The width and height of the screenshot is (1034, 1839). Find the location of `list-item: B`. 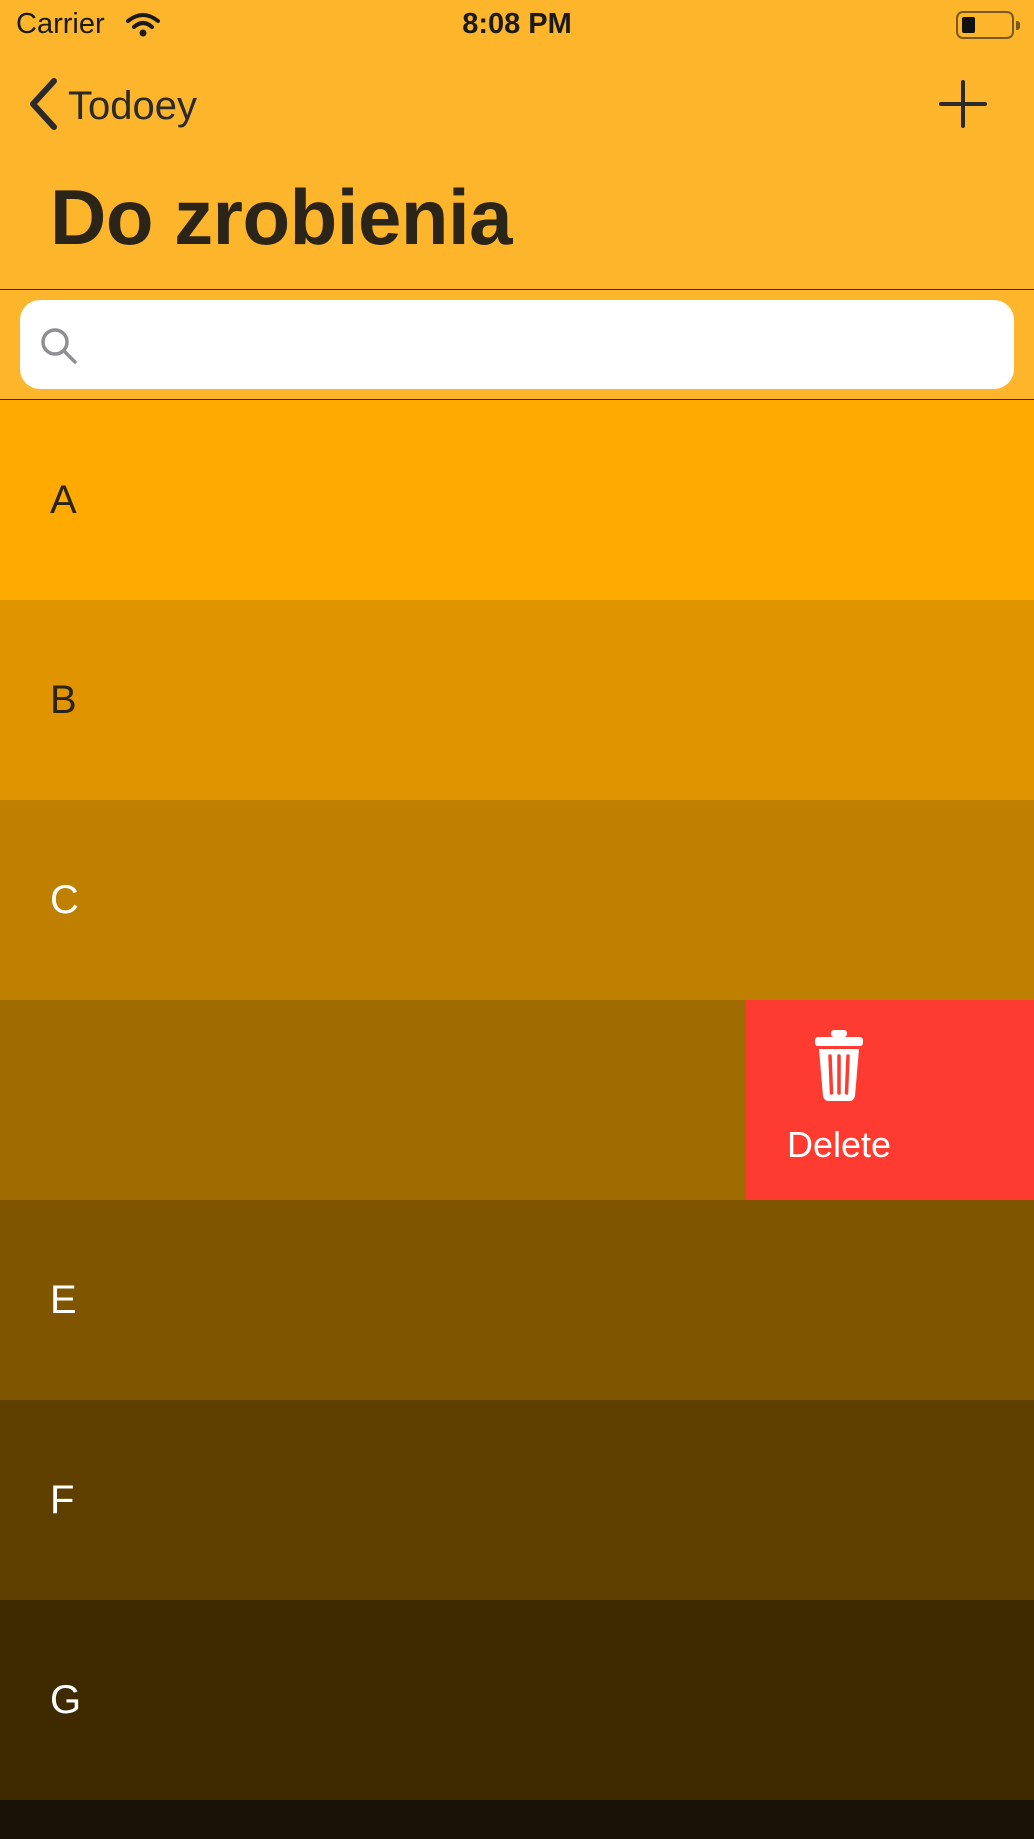

list-item: B is located at coordinates (517, 700).